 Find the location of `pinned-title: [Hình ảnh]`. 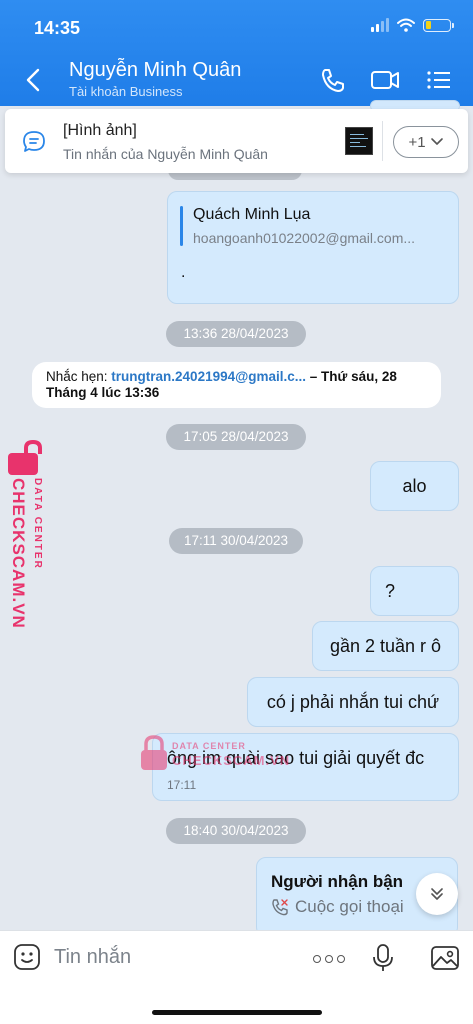

pinned-title: [Hình ảnh] is located at coordinates (100, 130).